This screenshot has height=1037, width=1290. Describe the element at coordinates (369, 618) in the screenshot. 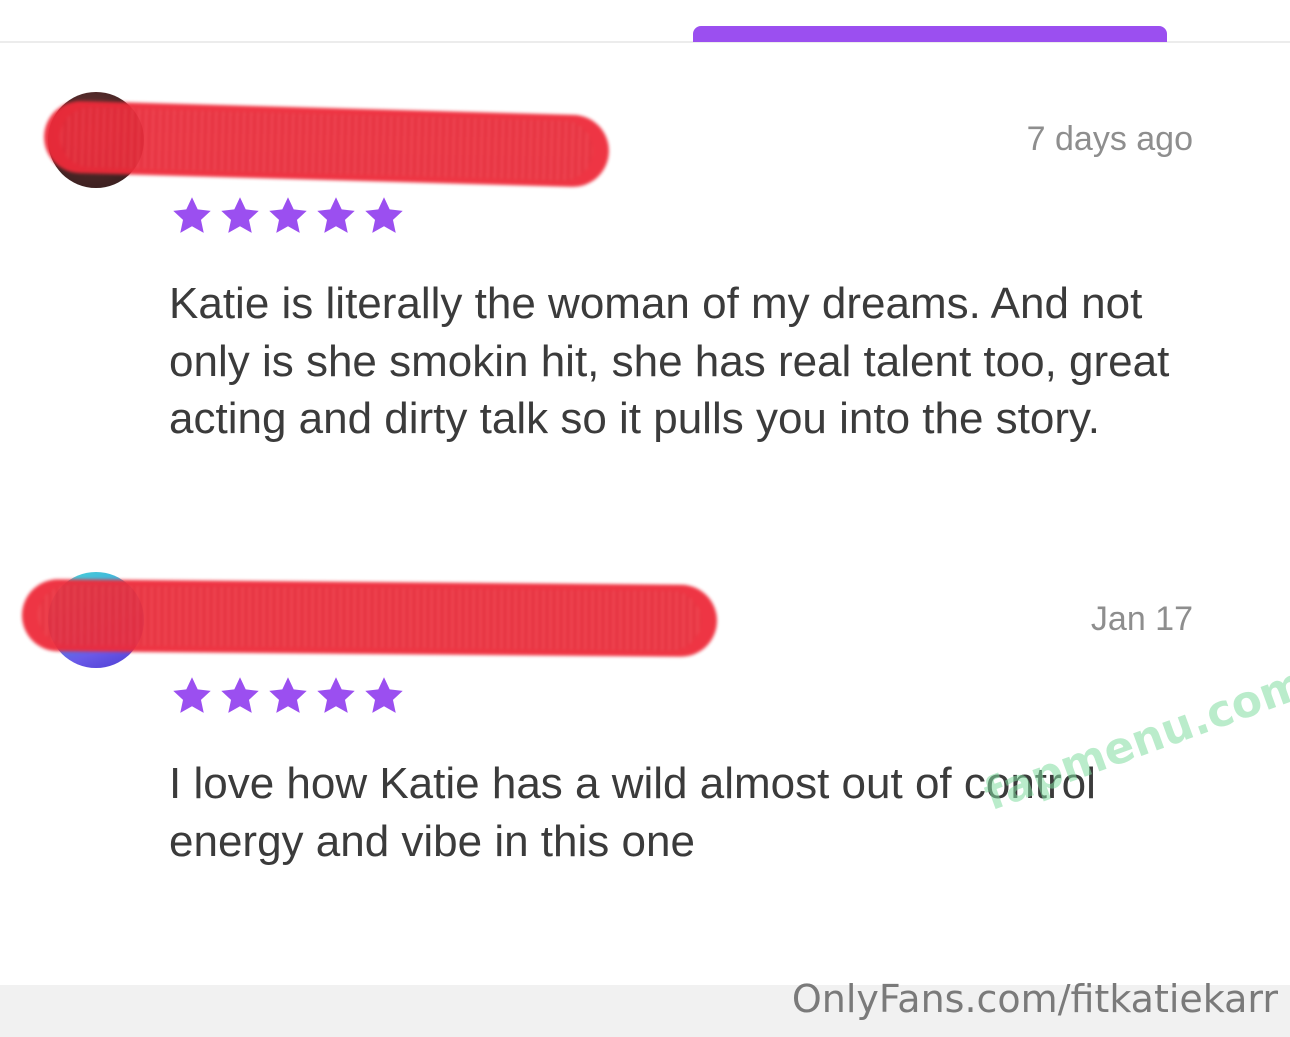

I see `username-redaction` at that location.